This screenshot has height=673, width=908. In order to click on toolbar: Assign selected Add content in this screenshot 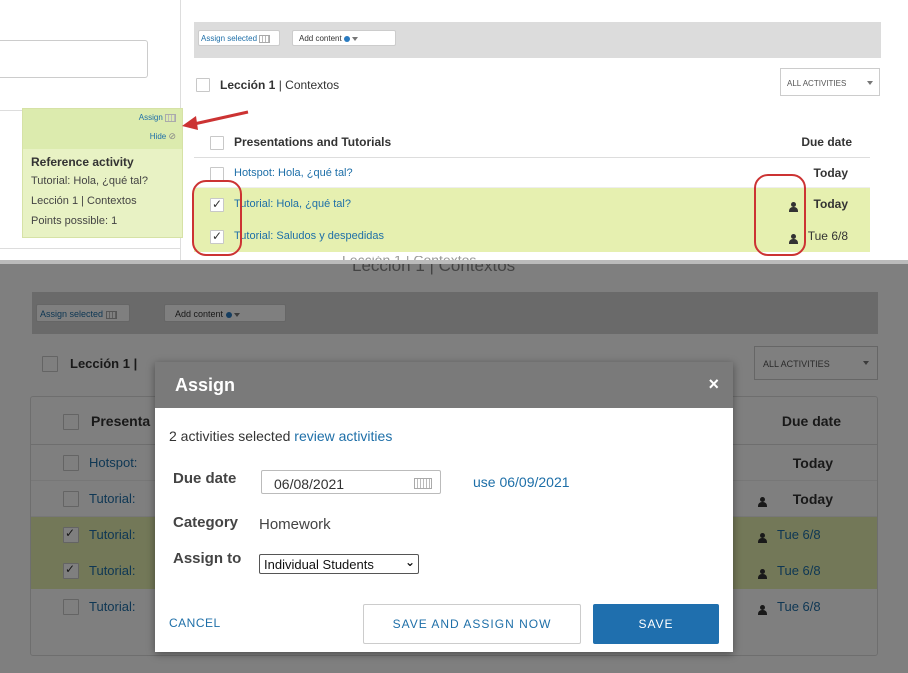, I will do `click(537, 40)`.